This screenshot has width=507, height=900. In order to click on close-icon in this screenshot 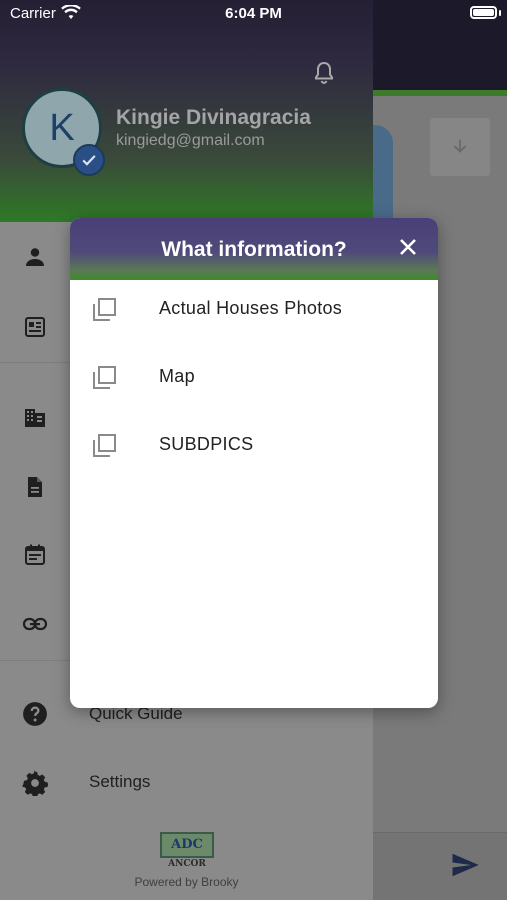, I will do `click(408, 247)`.